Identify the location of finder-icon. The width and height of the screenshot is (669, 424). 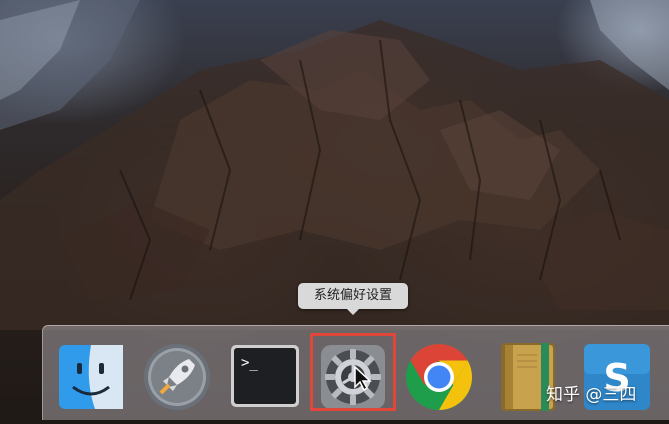
(91, 377).